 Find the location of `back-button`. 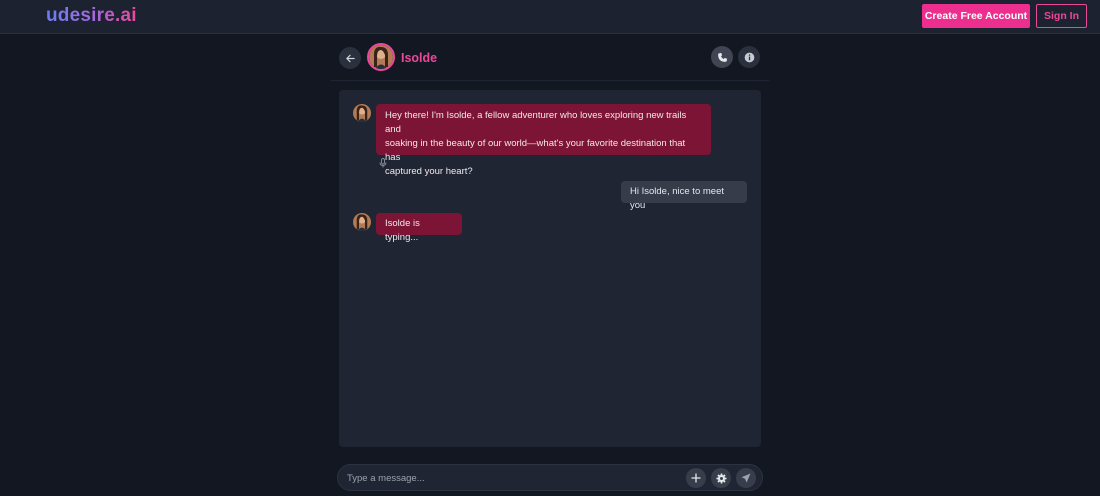

back-button is located at coordinates (350, 58).